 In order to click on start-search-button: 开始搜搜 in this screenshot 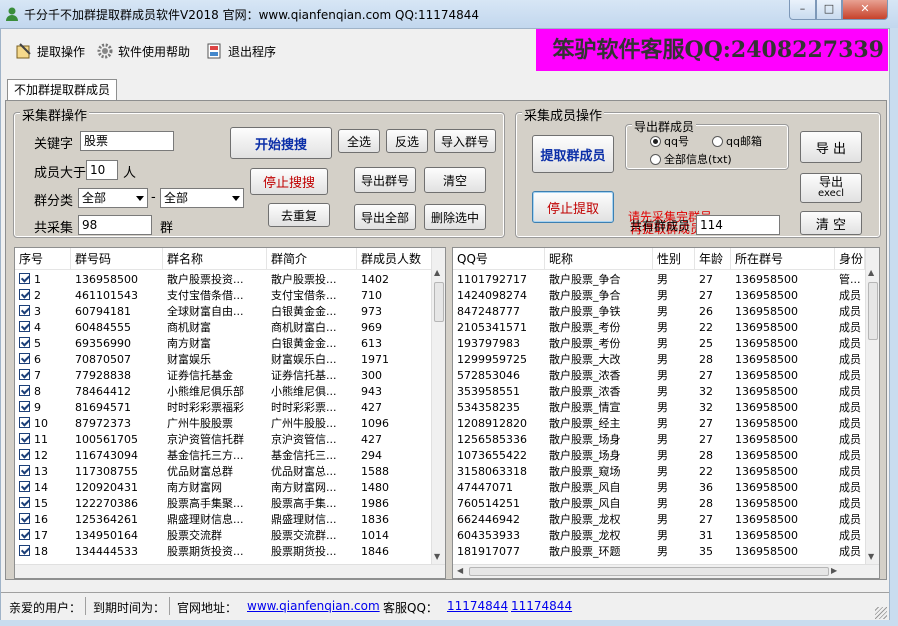, I will do `click(281, 143)`.